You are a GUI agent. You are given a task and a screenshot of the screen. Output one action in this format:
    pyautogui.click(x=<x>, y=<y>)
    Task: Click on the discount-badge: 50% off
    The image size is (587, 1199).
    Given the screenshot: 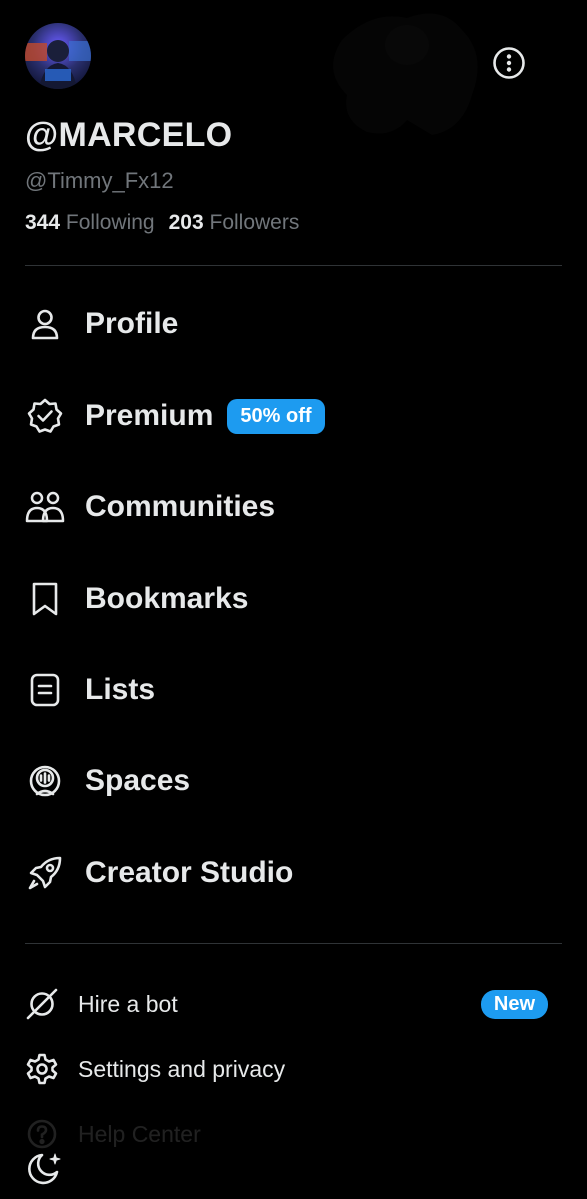 What is the action you would take?
    pyautogui.click(x=276, y=416)
    